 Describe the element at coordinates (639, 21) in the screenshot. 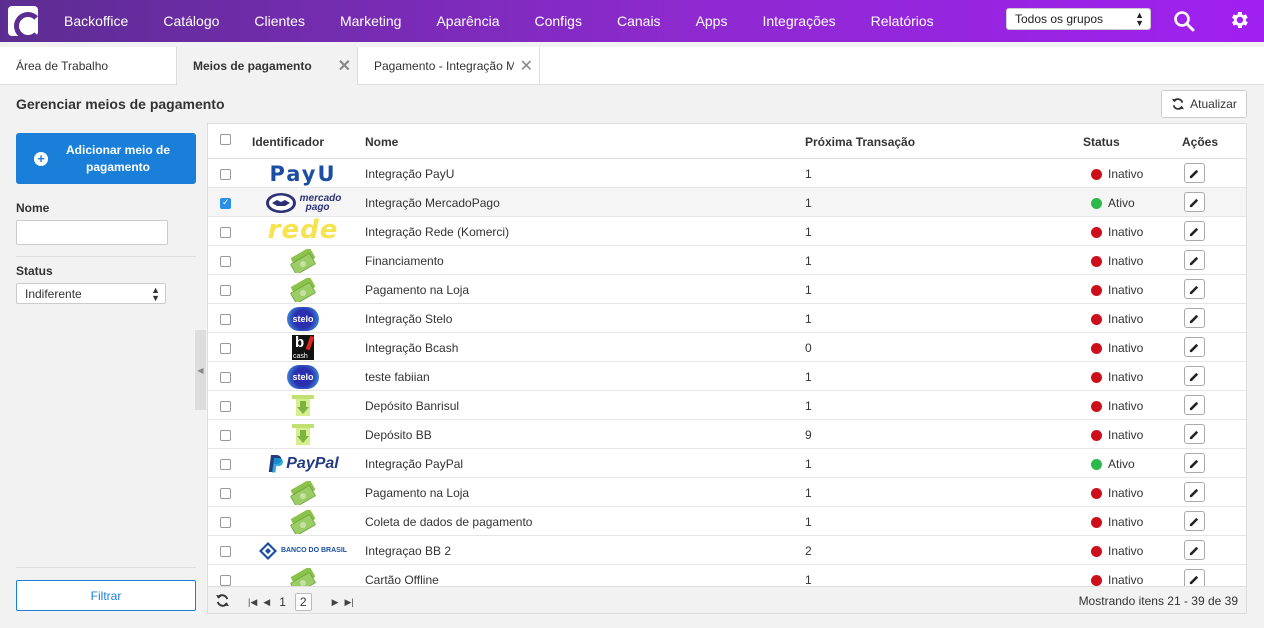

I see `nav-item-canais: Canais` at that location.